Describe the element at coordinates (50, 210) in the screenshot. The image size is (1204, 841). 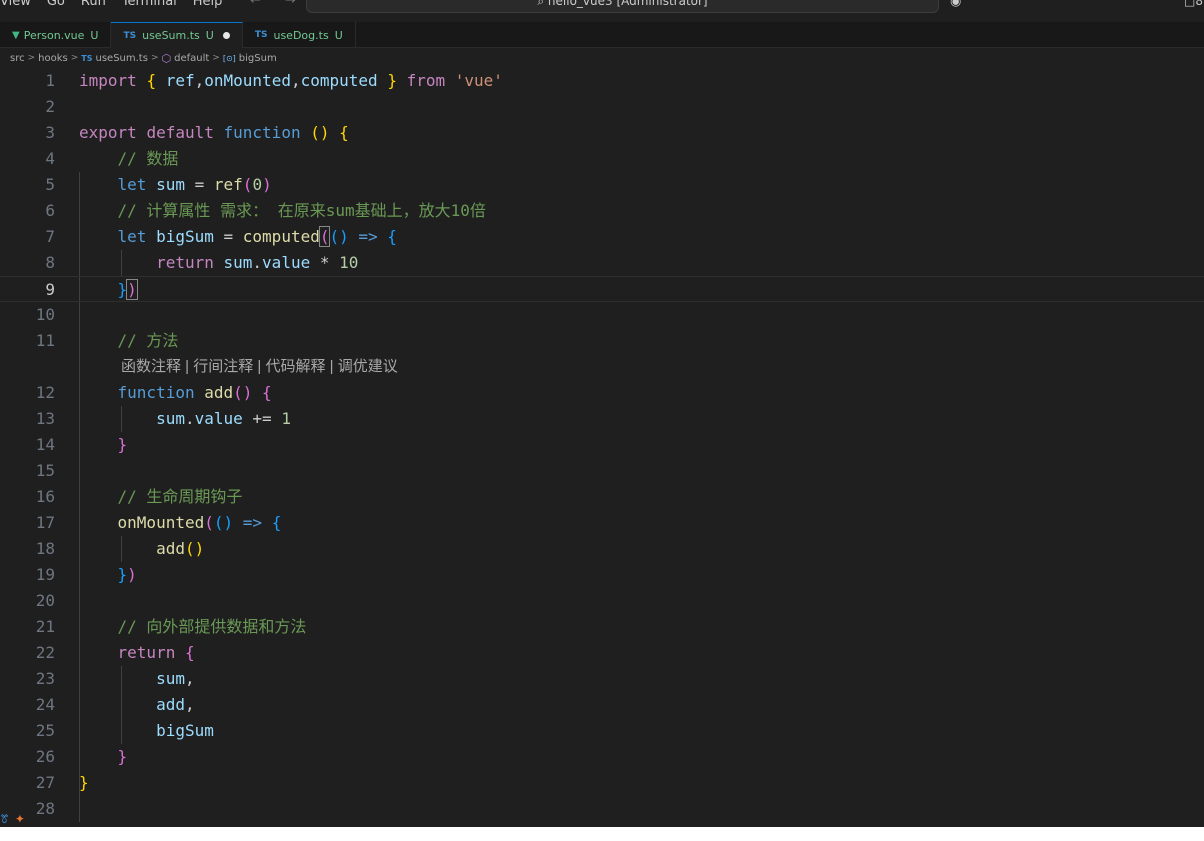
I see `line-number: 6` at that location.